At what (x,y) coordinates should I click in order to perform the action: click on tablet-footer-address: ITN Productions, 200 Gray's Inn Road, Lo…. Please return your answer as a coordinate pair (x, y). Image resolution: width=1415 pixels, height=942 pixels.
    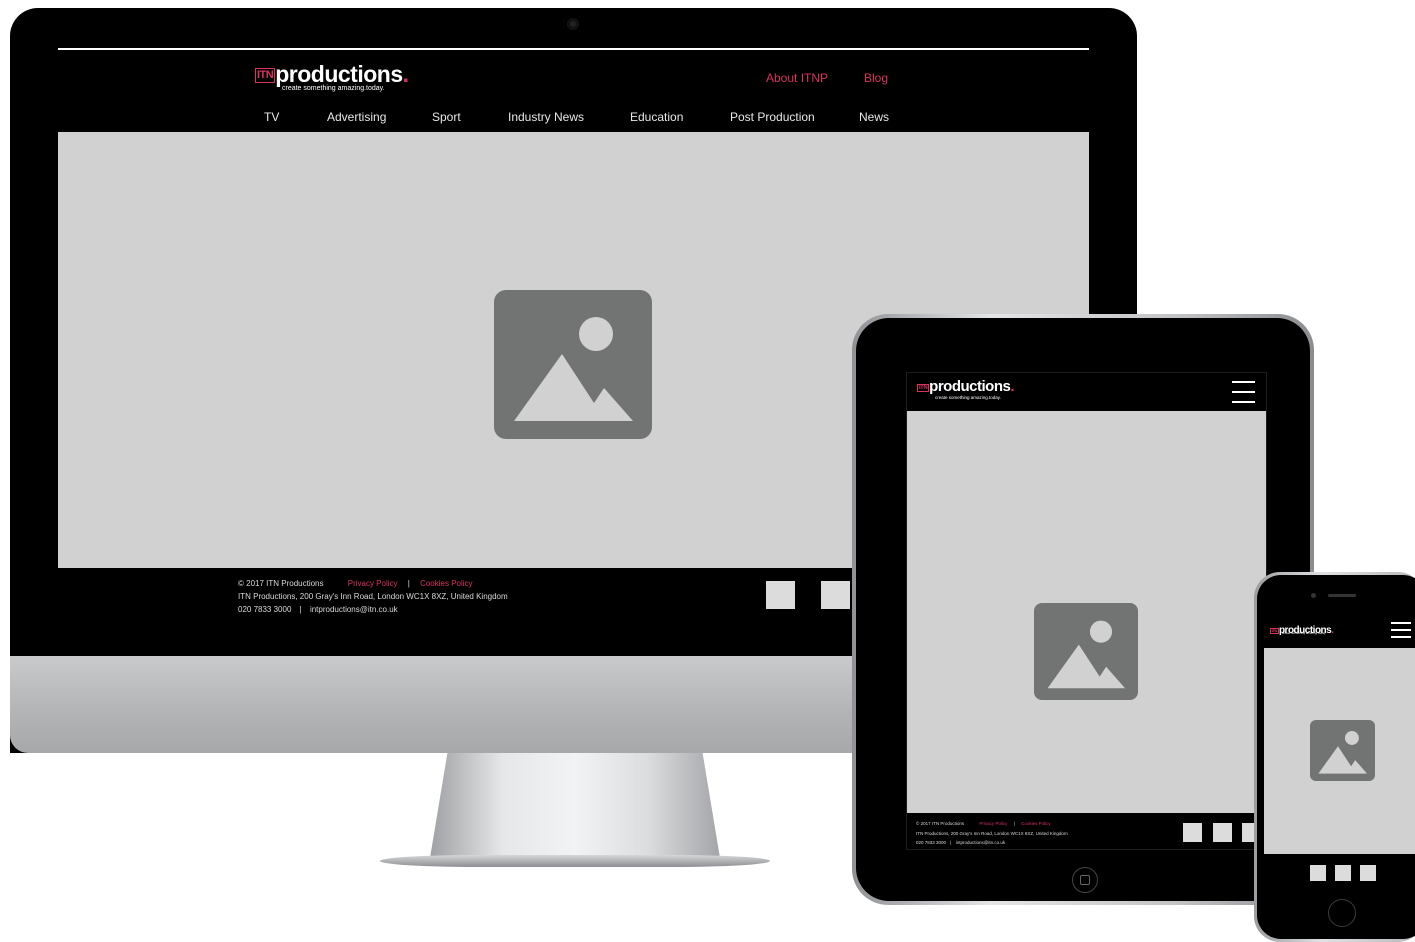
    Looking at the image, I should click on (992, 833).